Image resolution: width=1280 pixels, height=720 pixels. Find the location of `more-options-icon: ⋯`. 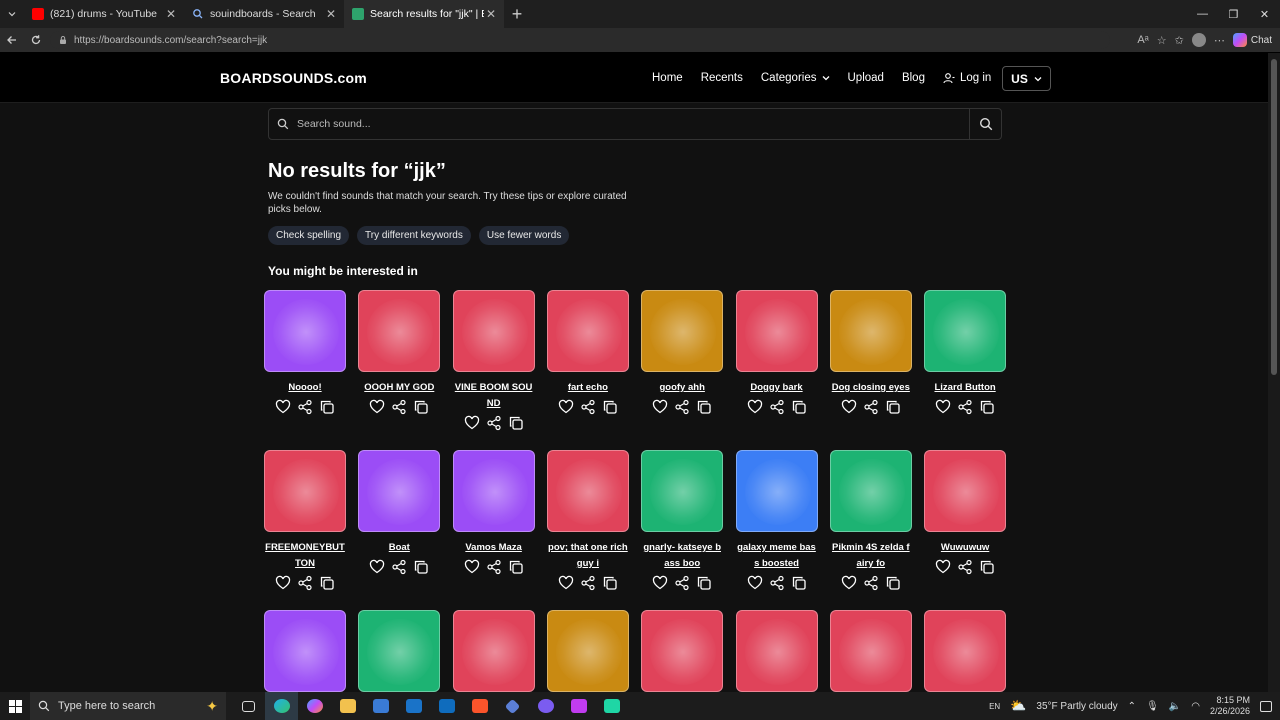

more-options-icon: ⋯ is located at coordinates (1219, 40).